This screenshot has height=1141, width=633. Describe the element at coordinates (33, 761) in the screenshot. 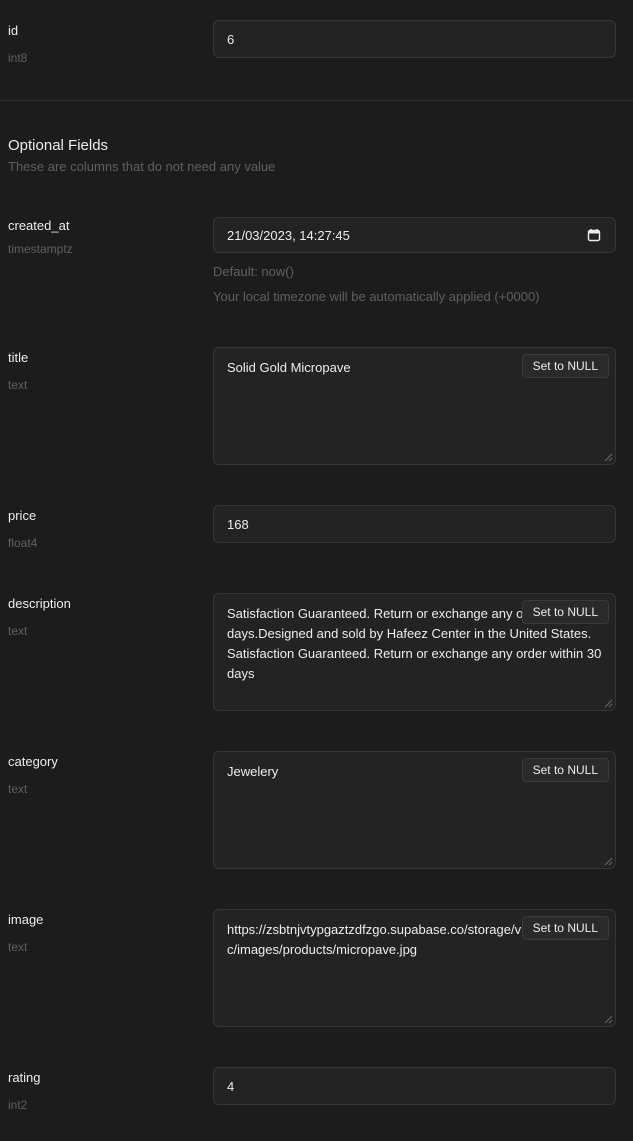

I see `field-label-category: category` at that location.